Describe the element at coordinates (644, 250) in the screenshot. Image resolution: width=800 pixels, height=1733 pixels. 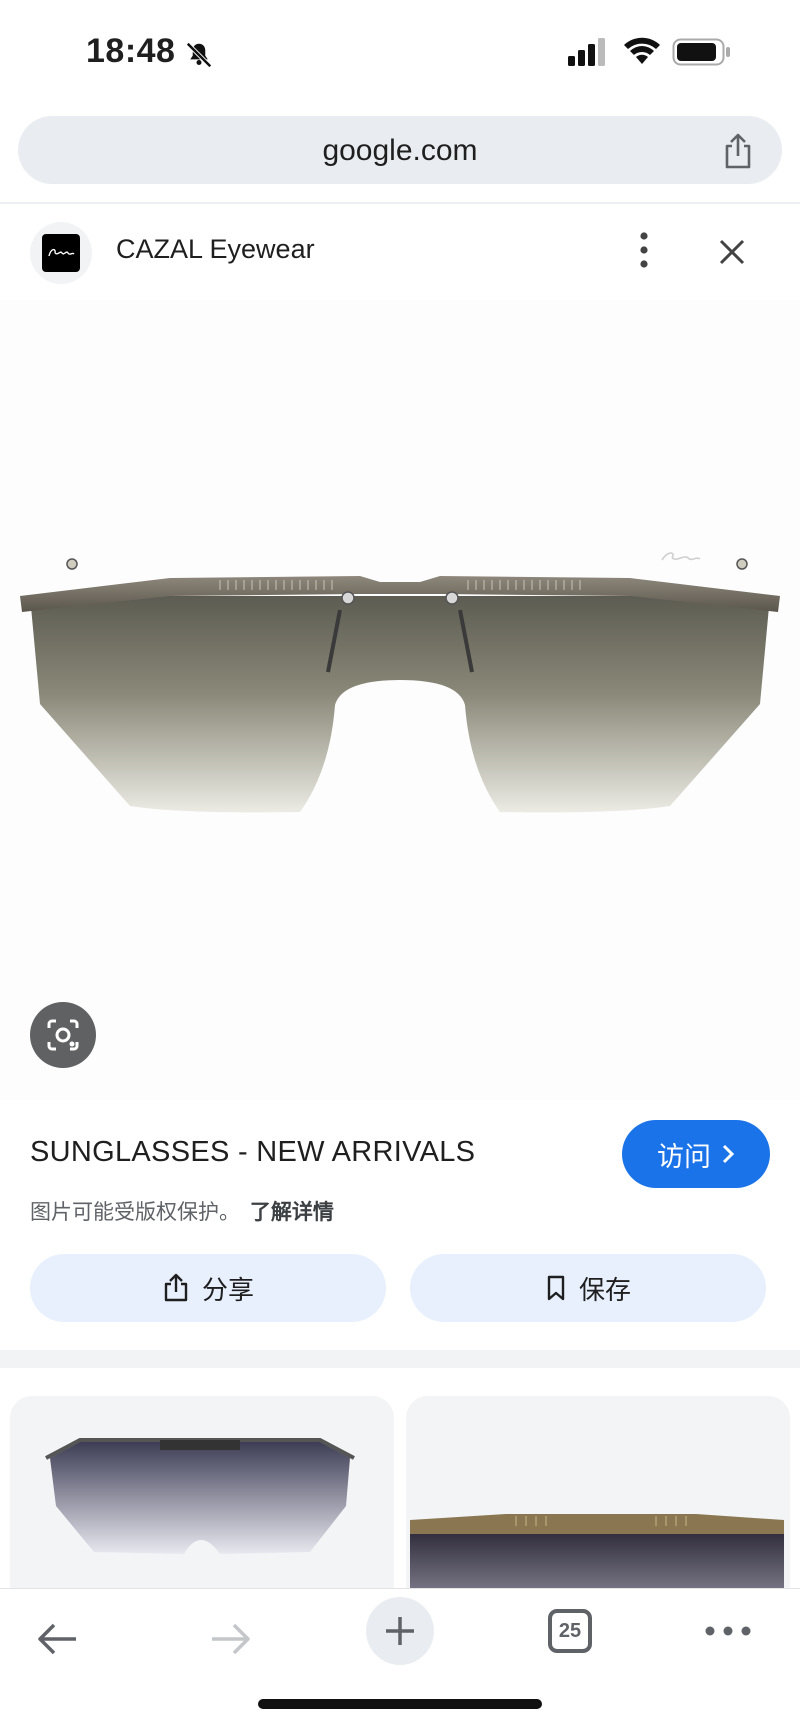
I see `more-options-icon` at that location.